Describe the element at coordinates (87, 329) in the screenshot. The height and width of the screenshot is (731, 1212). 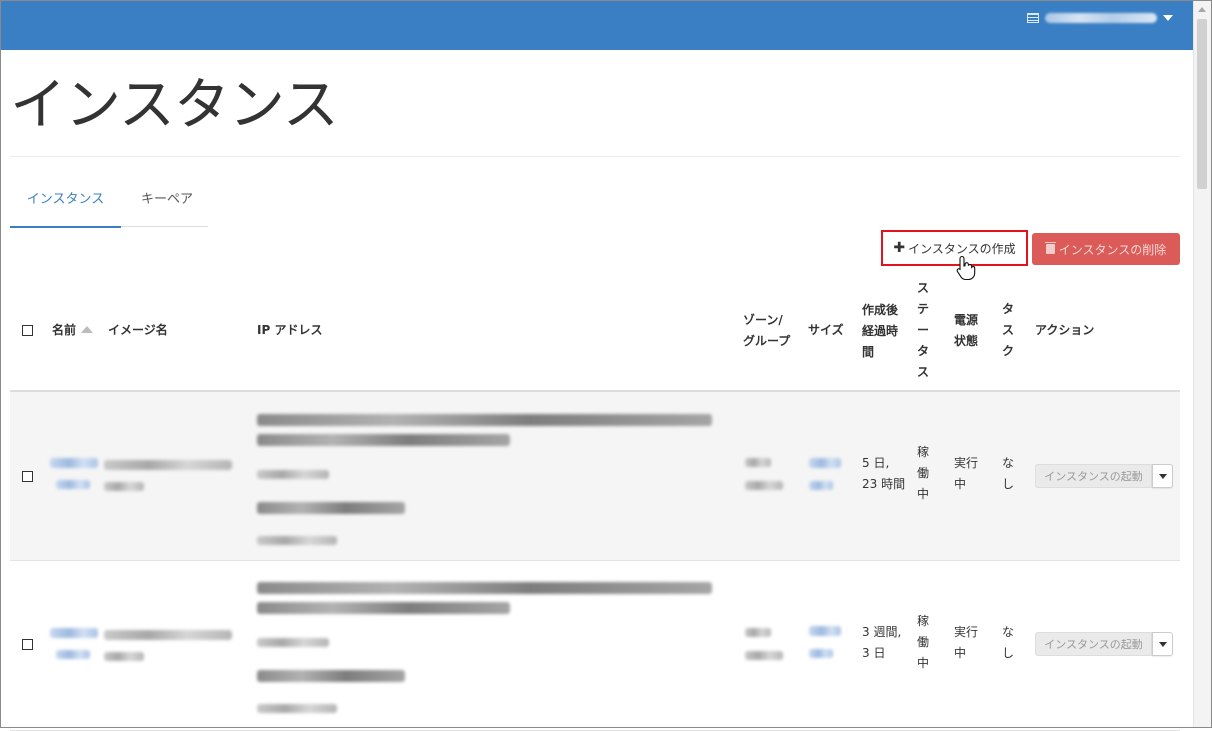
I see `sort-asc-icon` at that location.